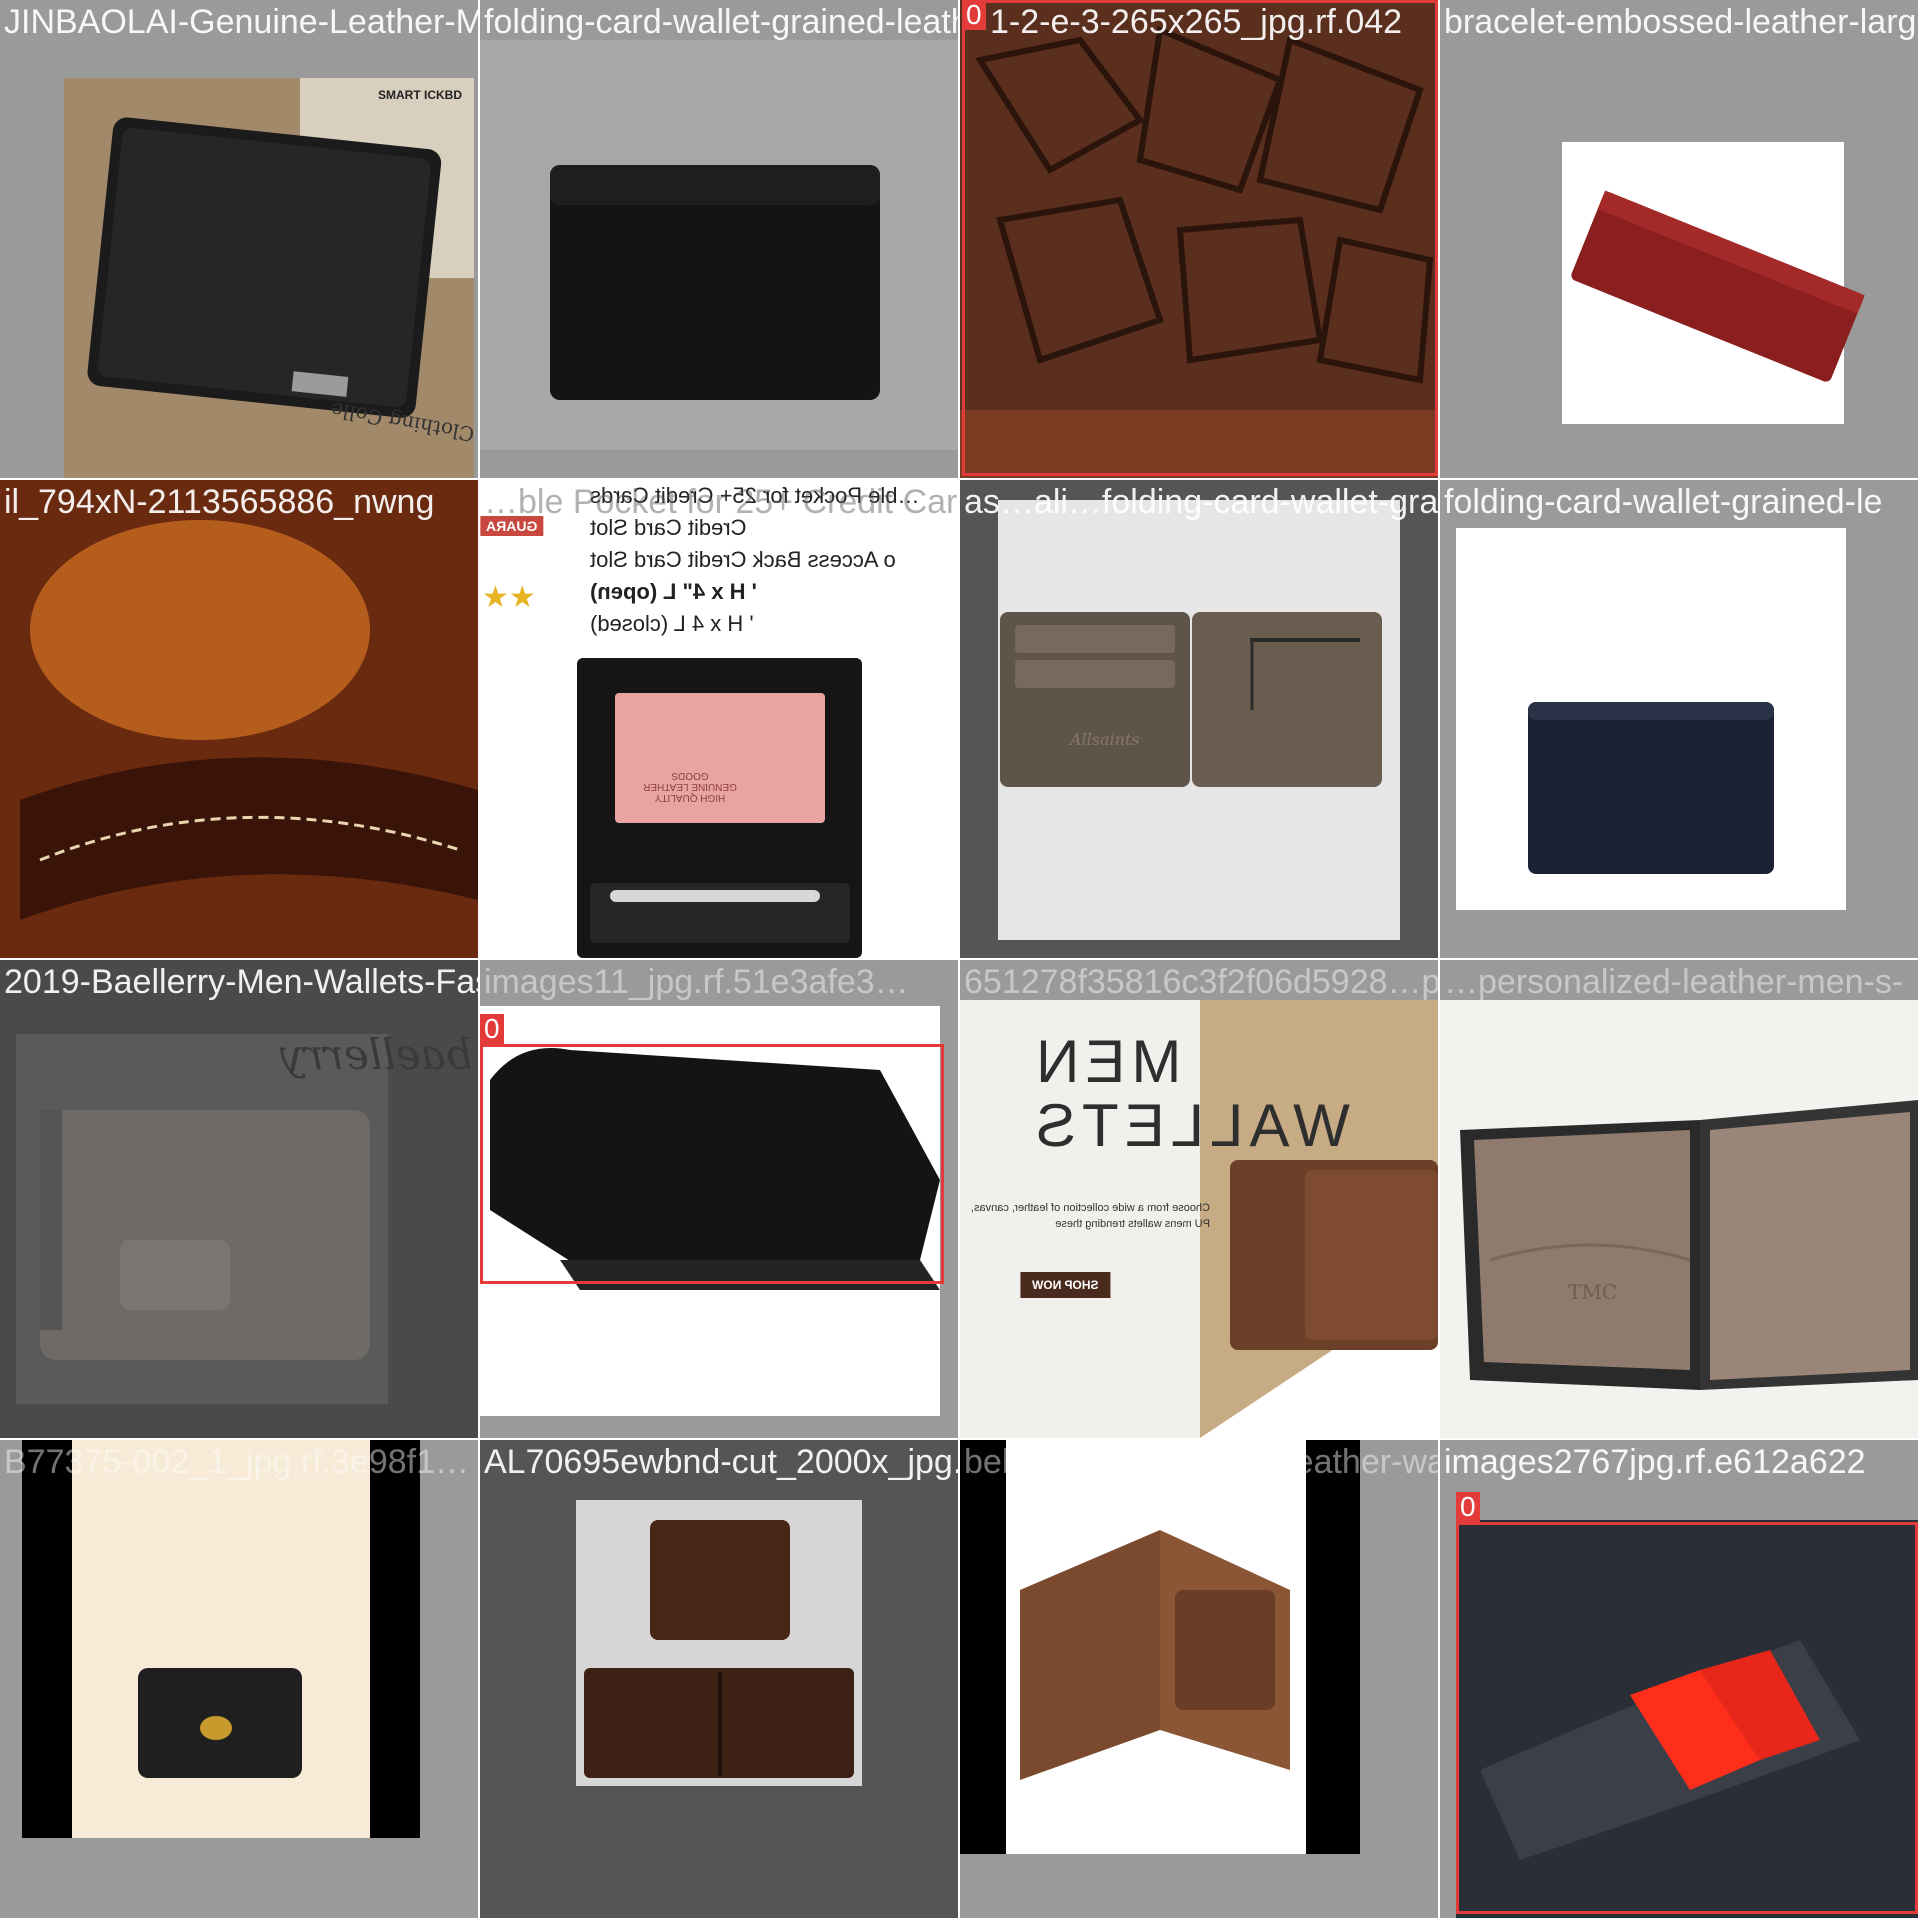  I want to click on tile-caption: …ble Pocket for 25+ Credit Cards, so click(721, 502).